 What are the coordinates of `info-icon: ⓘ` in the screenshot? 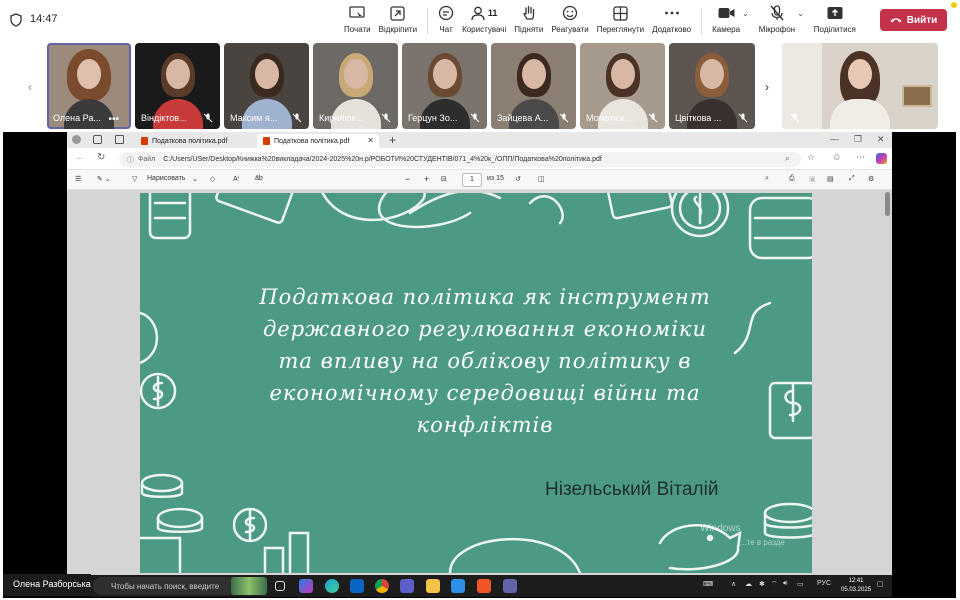 It's located at (130, 160).